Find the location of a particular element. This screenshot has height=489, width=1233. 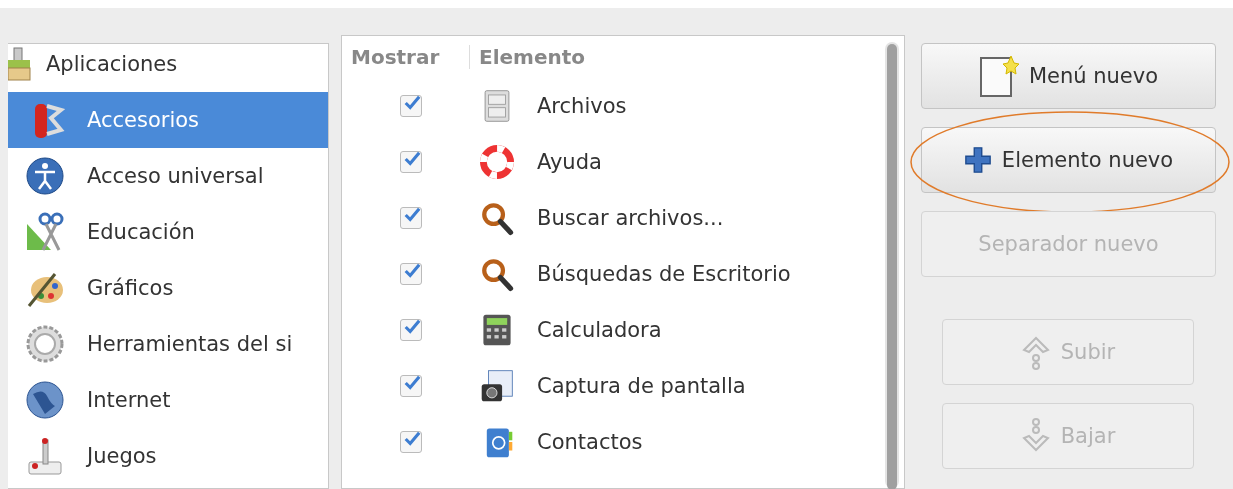

item-name: Captura de pantalla is located at coordinates (641, 386).